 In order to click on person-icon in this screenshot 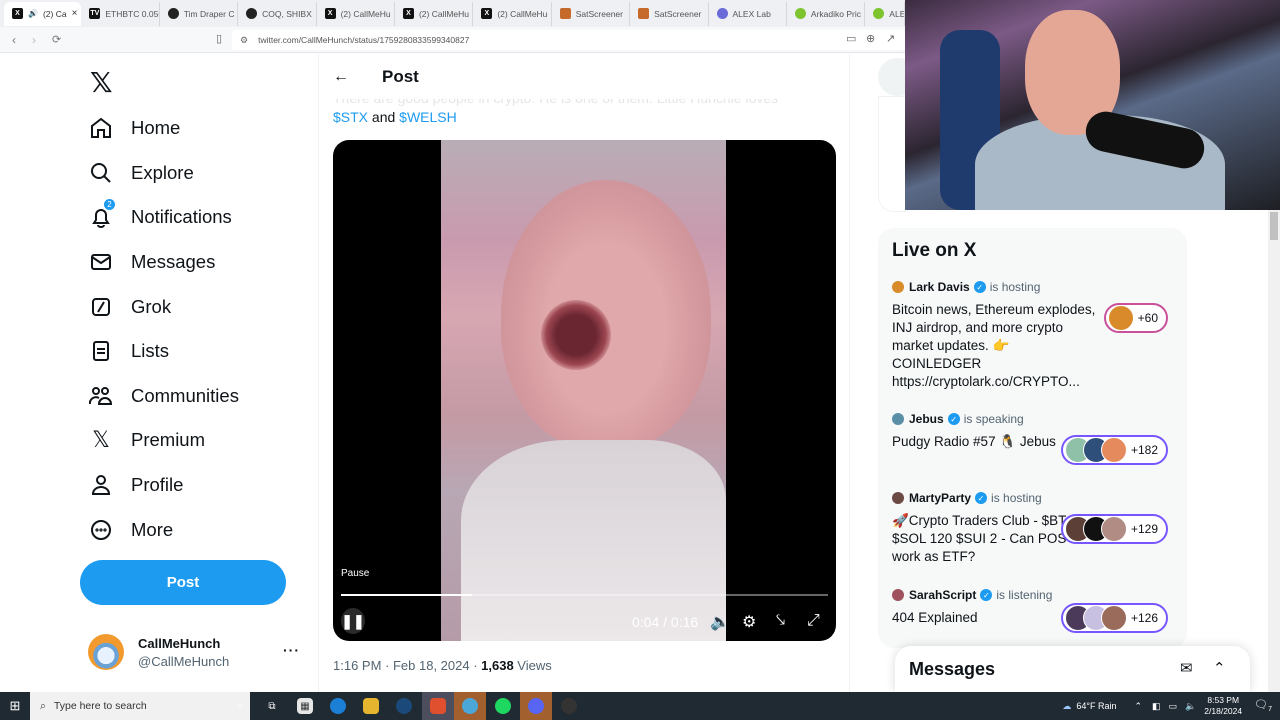, I will do `click(101, 485)`.